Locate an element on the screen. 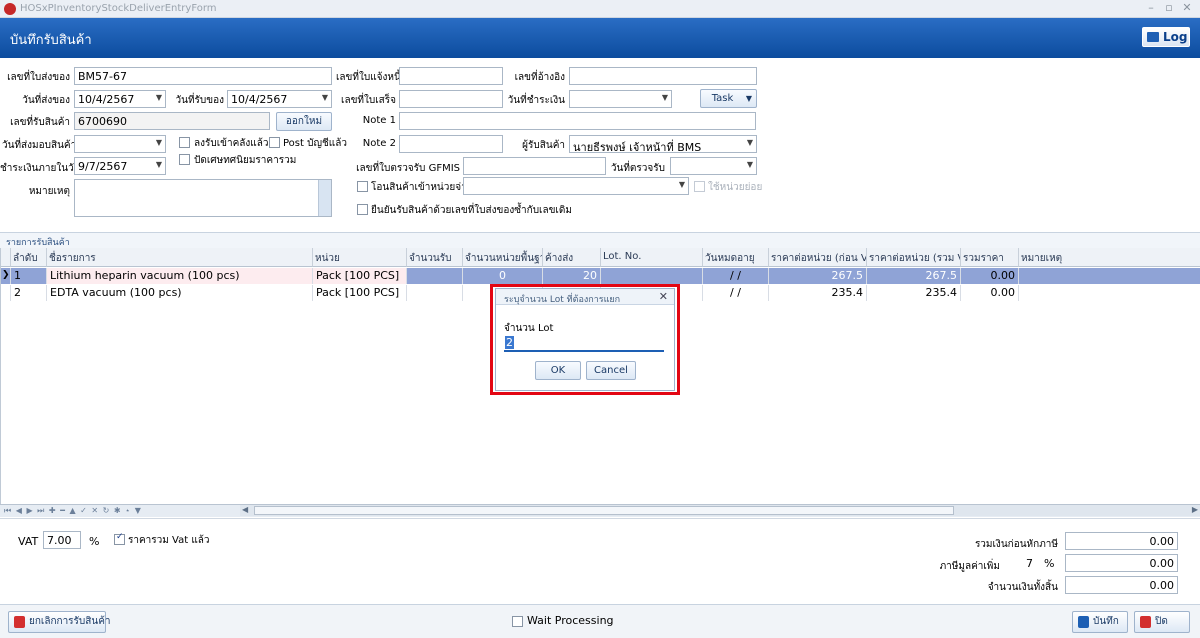  save-button: บันทึก is located at coordinates (1100, 622).